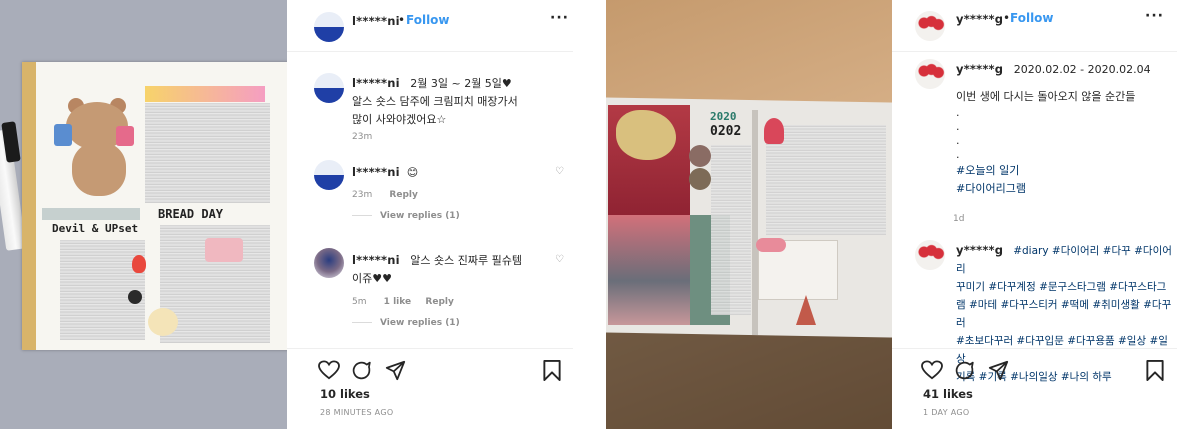 Image resolution: width=1177 pixels, height=429 pixels. What do you see at coordinates (376, 83) in the screenshot?
I see `caption-username: l*****ni` at bounding box center [376, 83].